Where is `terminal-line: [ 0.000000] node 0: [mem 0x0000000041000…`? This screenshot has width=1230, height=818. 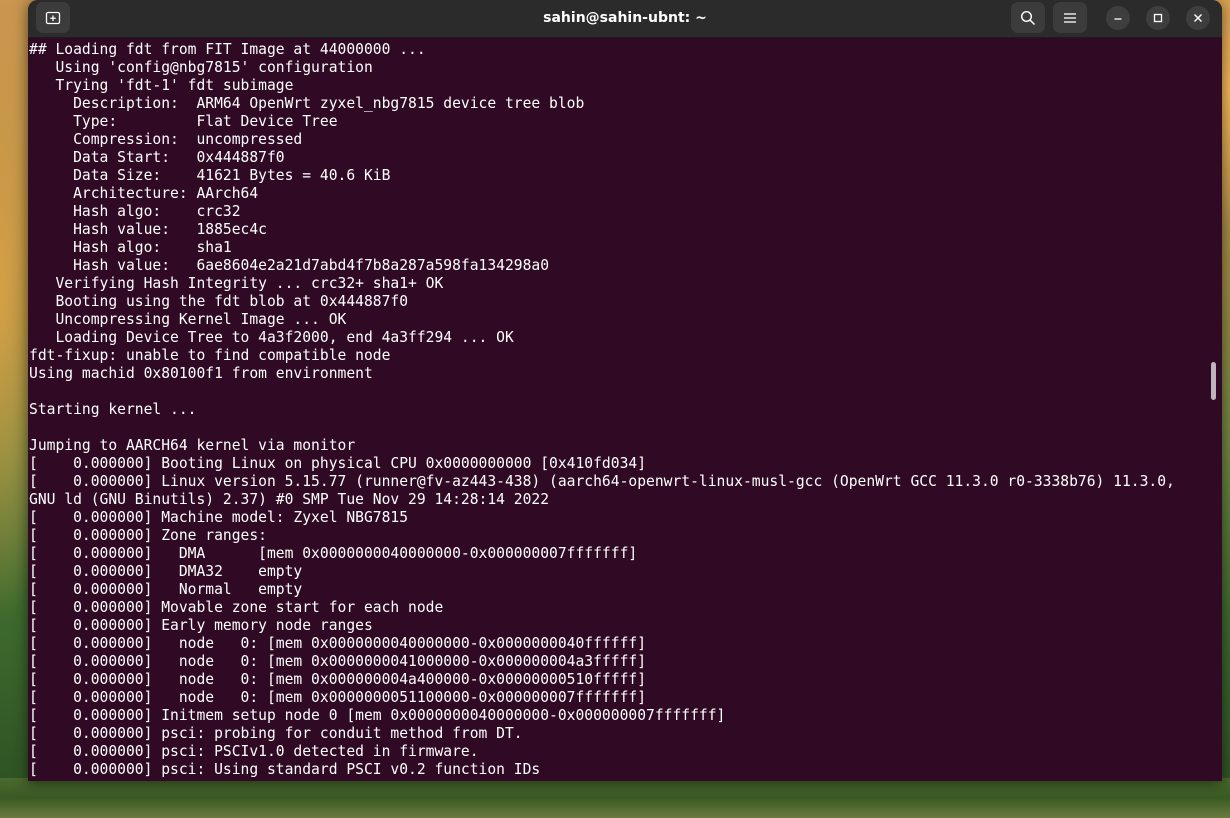 terminal-line: [ 0.000000] node 0: [mem 0x0000000041000… is located at coordinates (338, 661).